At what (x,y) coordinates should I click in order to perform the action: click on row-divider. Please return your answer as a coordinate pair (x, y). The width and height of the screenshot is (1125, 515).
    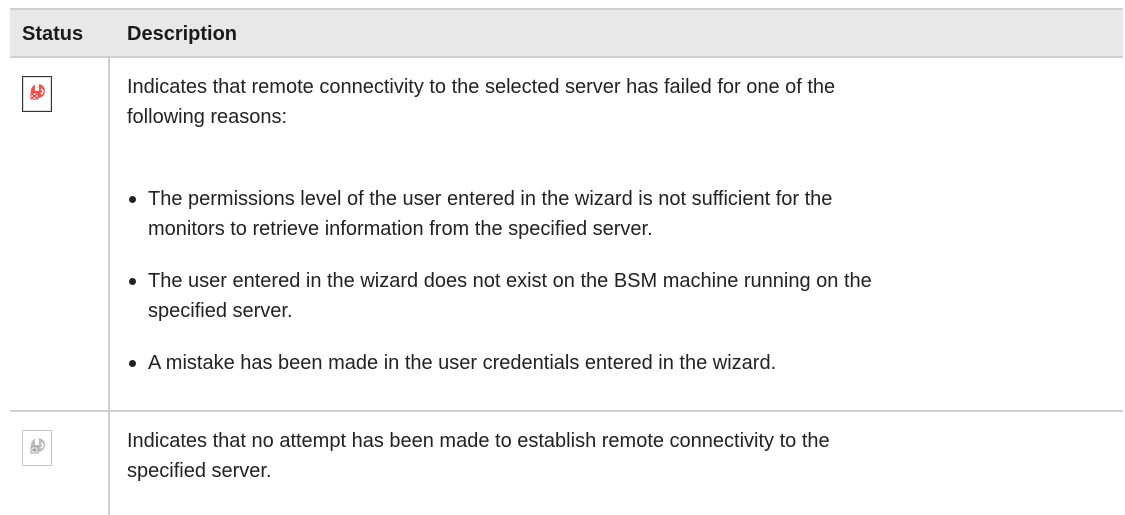
    Looking at the image, I should click on (566, 411).